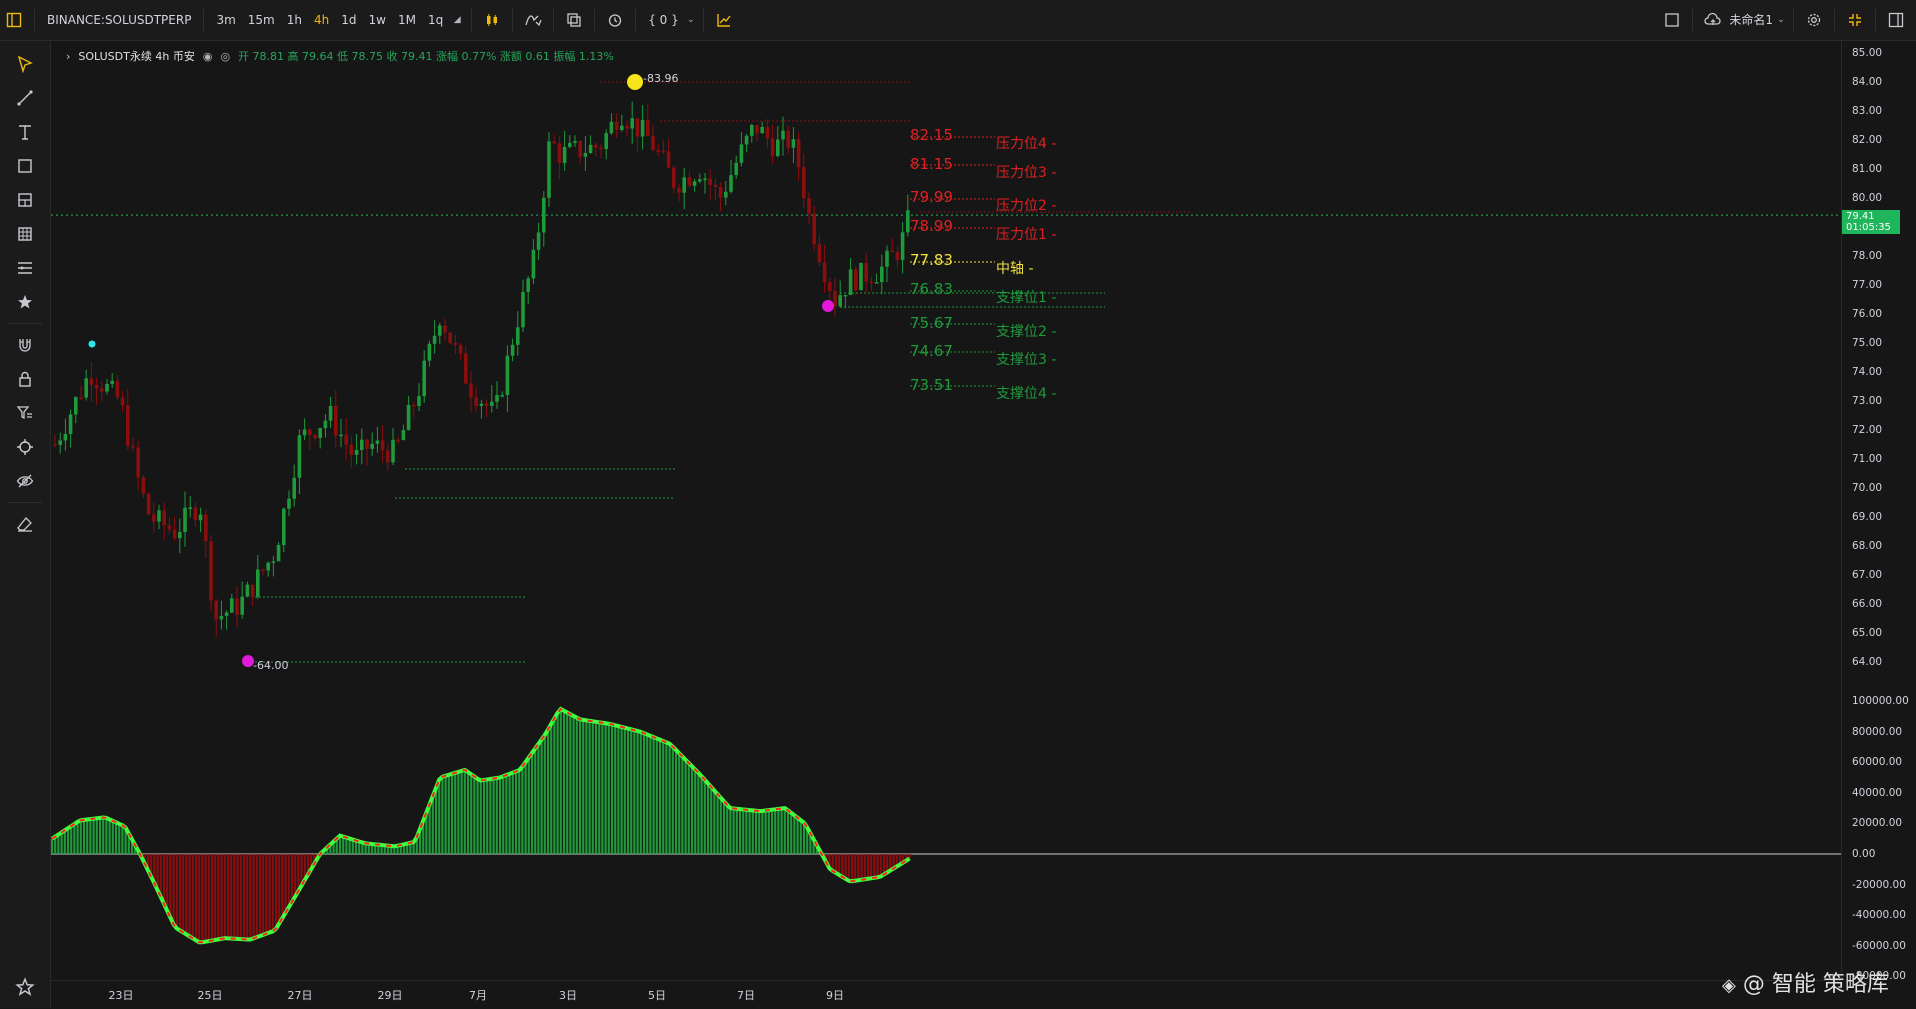 The width and height of the screenshot is (1916, 1009). I want to click on visibility-eye-icon: ◉, so click(208, 56).